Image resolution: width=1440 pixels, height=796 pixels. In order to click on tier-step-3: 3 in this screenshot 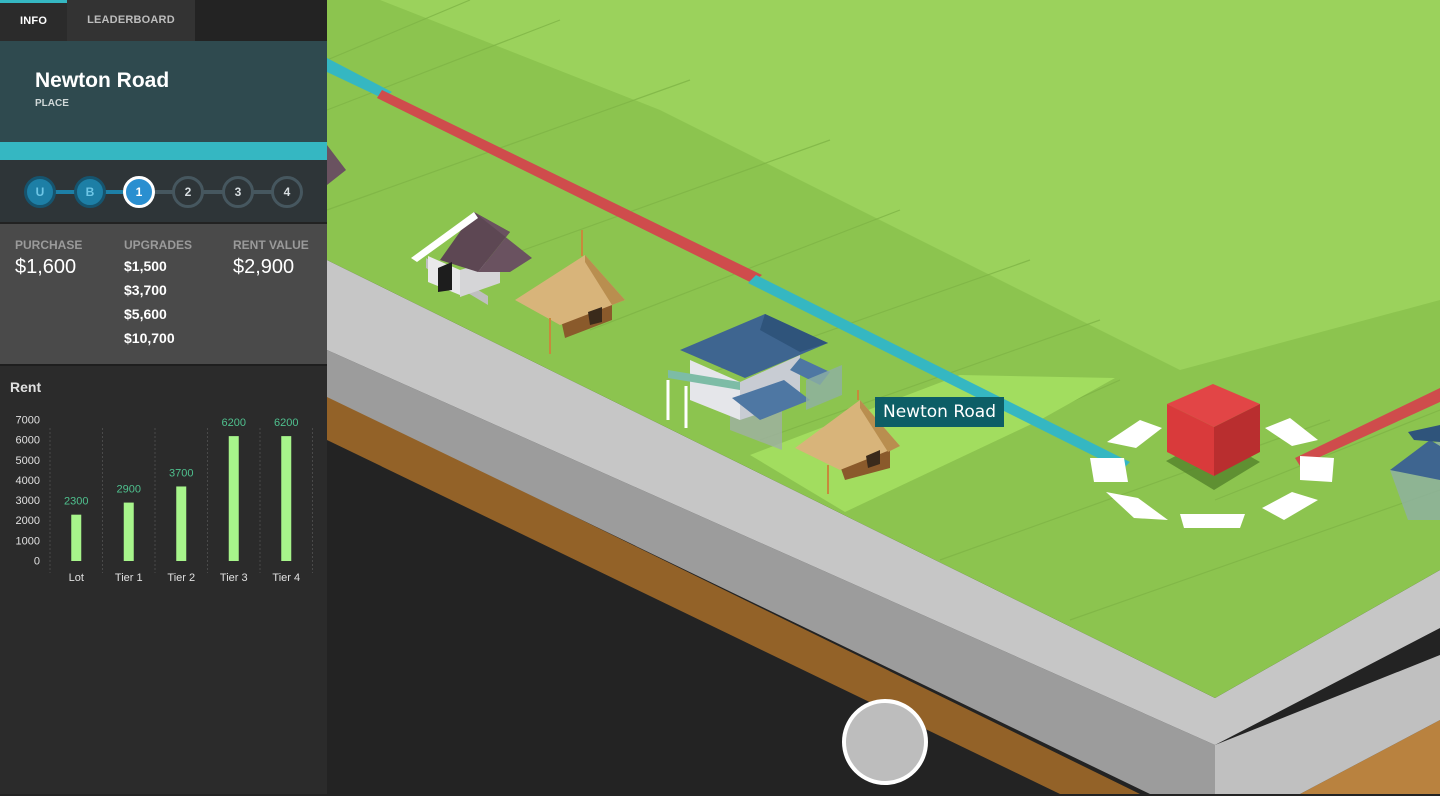, I will do `click(238, 192)`.